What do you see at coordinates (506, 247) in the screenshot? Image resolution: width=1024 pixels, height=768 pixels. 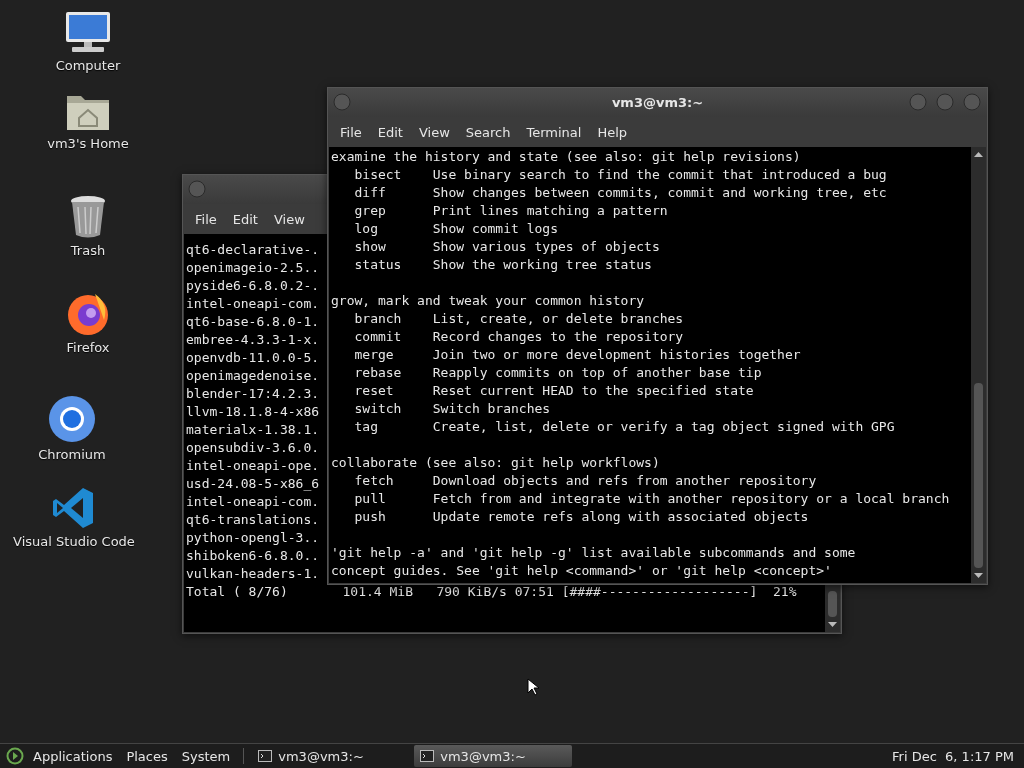 I see `terminal-line: show Show various types of objects` at bounding box center [506, 247].